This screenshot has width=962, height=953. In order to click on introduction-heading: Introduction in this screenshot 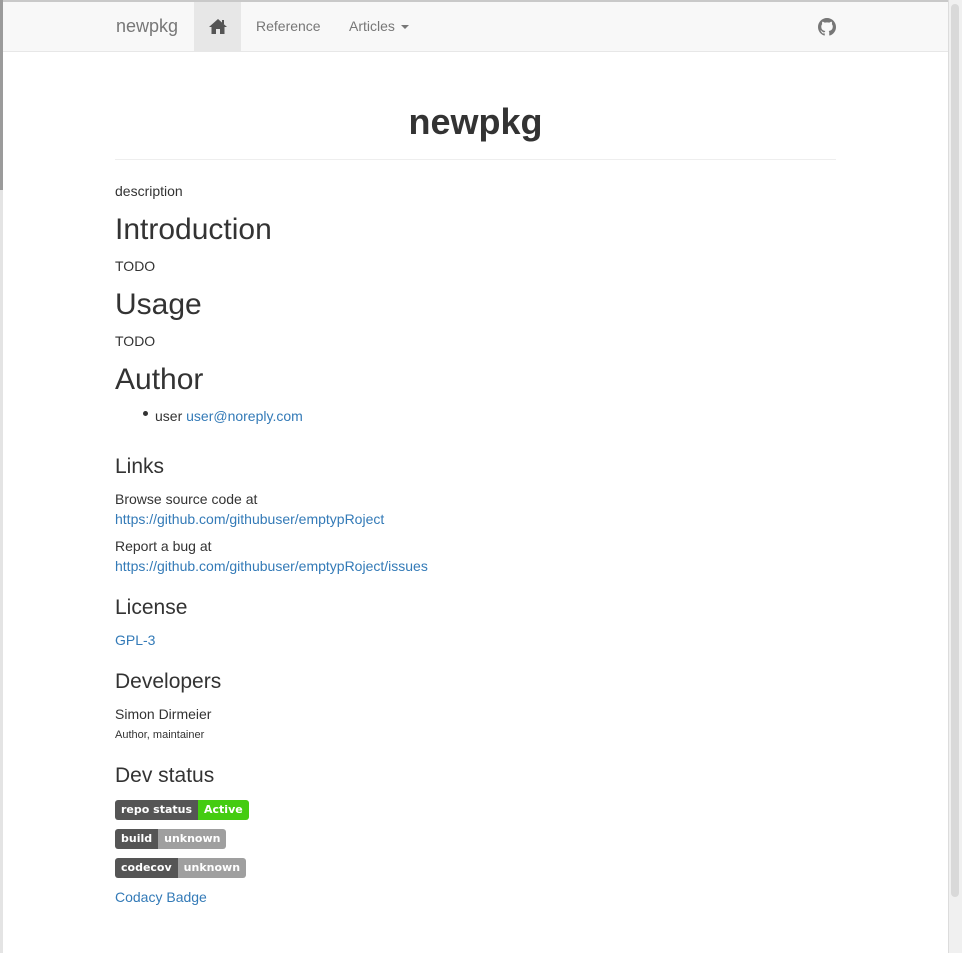, I will do `click(193, 229)`.